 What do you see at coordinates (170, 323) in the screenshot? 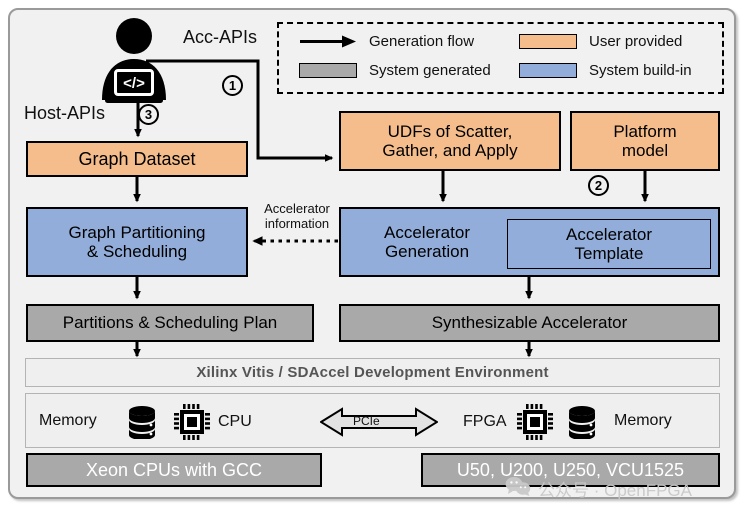
I see `node-partitions-plan: Partitions & Scheduling Plan` at bounding box center [170, 323].